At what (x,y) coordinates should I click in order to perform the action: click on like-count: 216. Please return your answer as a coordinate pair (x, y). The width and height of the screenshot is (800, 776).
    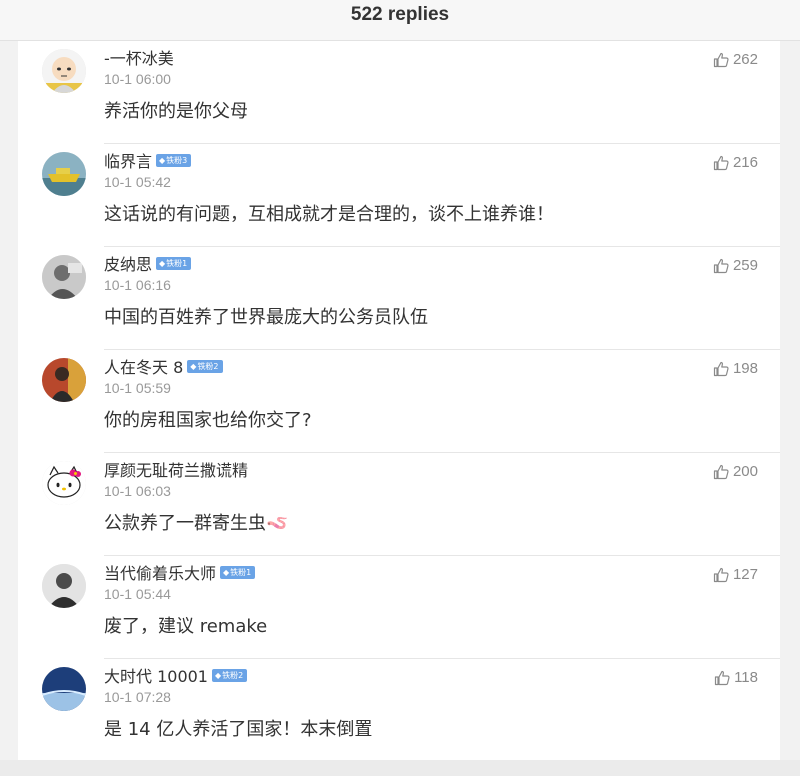
    Looking at the image, I should click on (745, 162).